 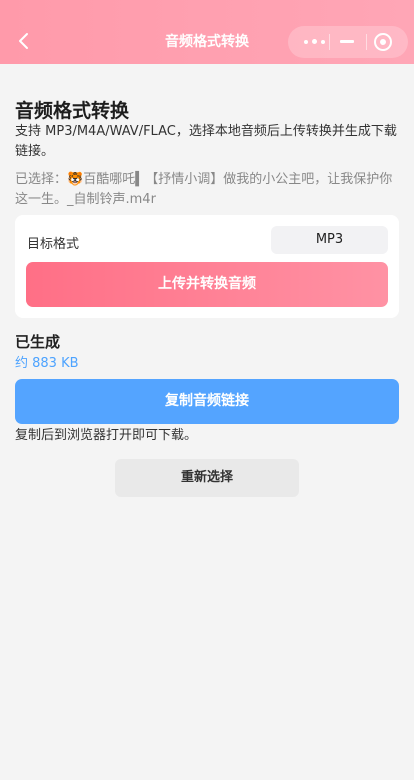 I want to click on reselect-button: 重新选择, so click(x=207, y=478).